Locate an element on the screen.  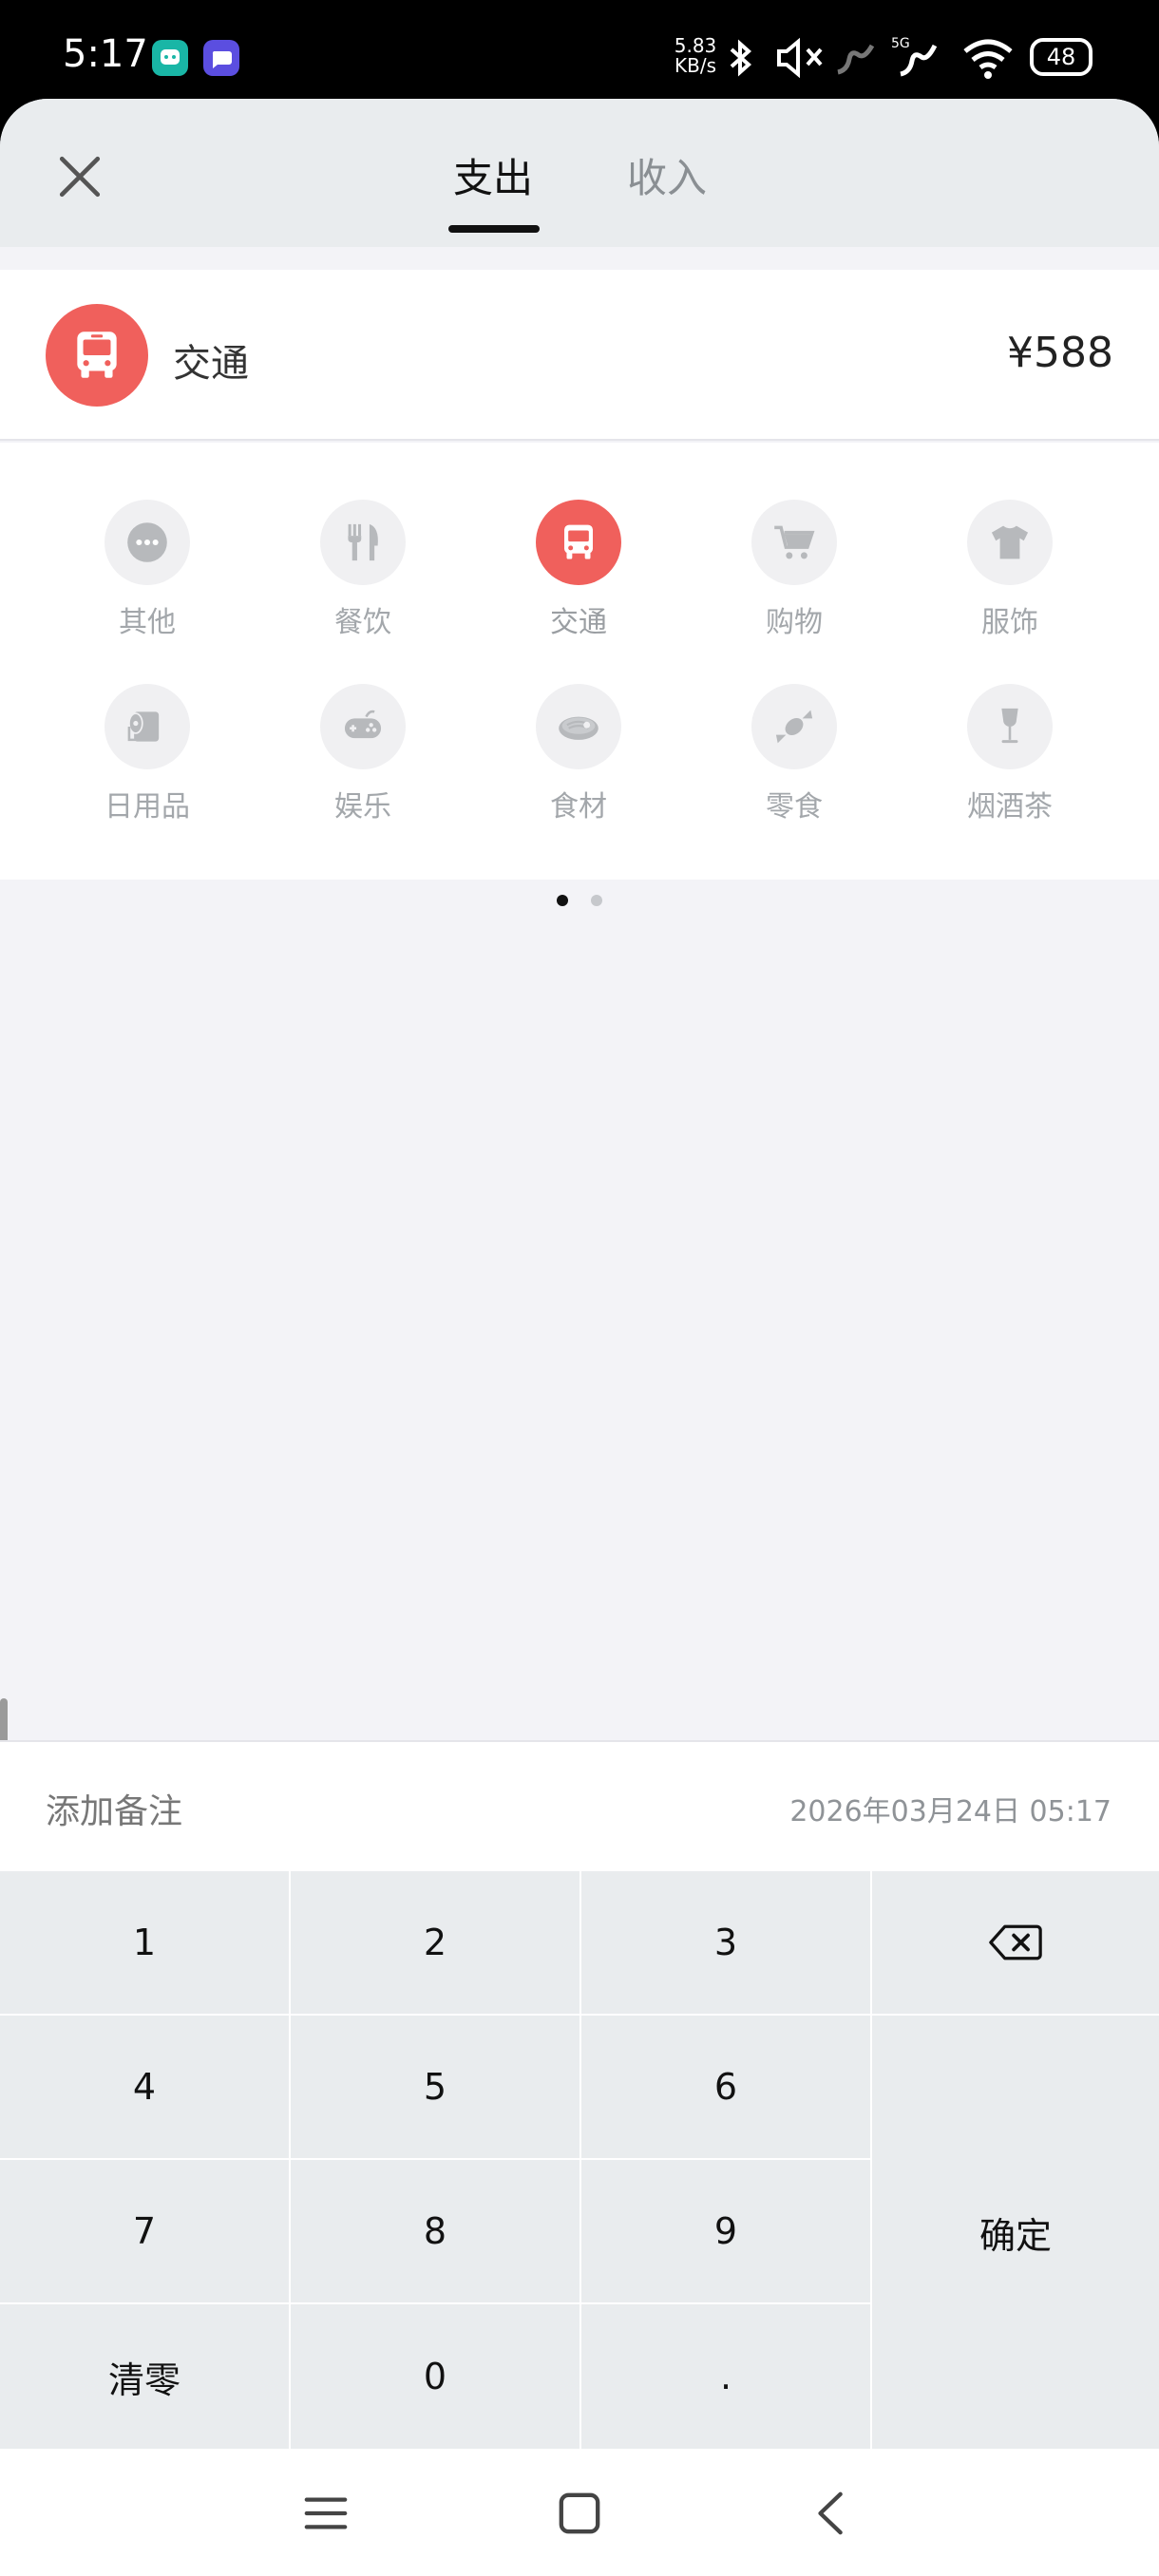
category-tobacco-alcohol-tea: 烟酒茶 is located at coordinates (1010, 774).